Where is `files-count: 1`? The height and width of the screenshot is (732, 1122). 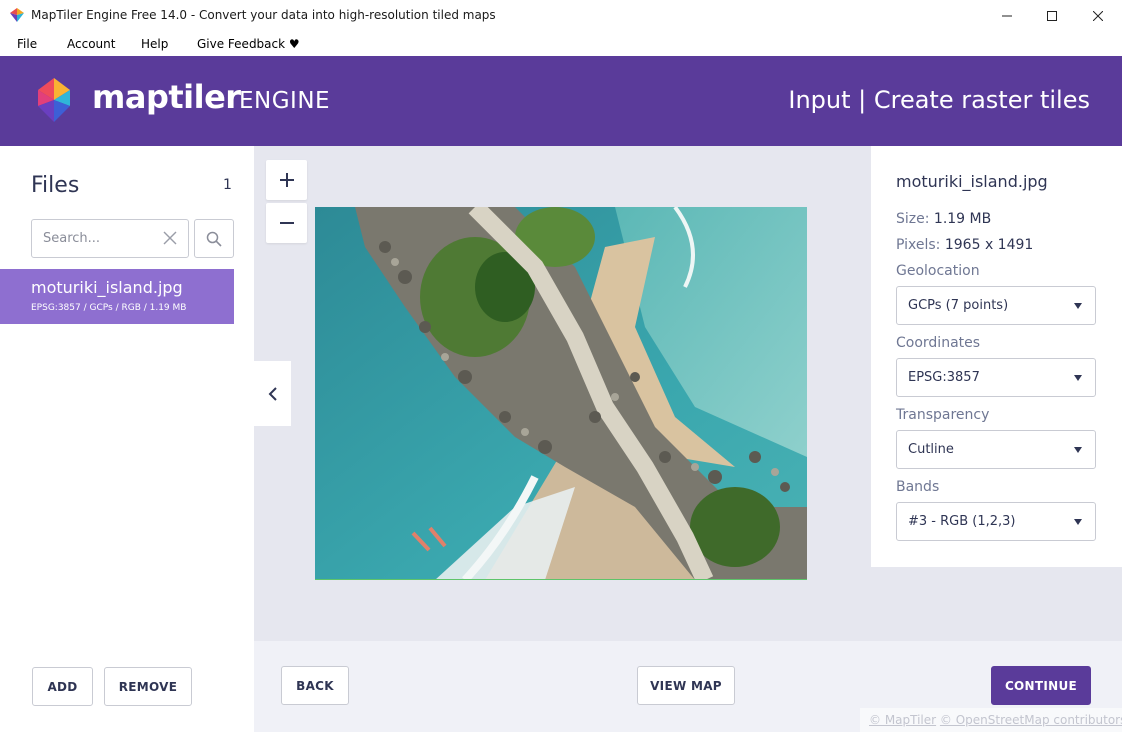 files-count: 1 is located at coordinates (227, 185).